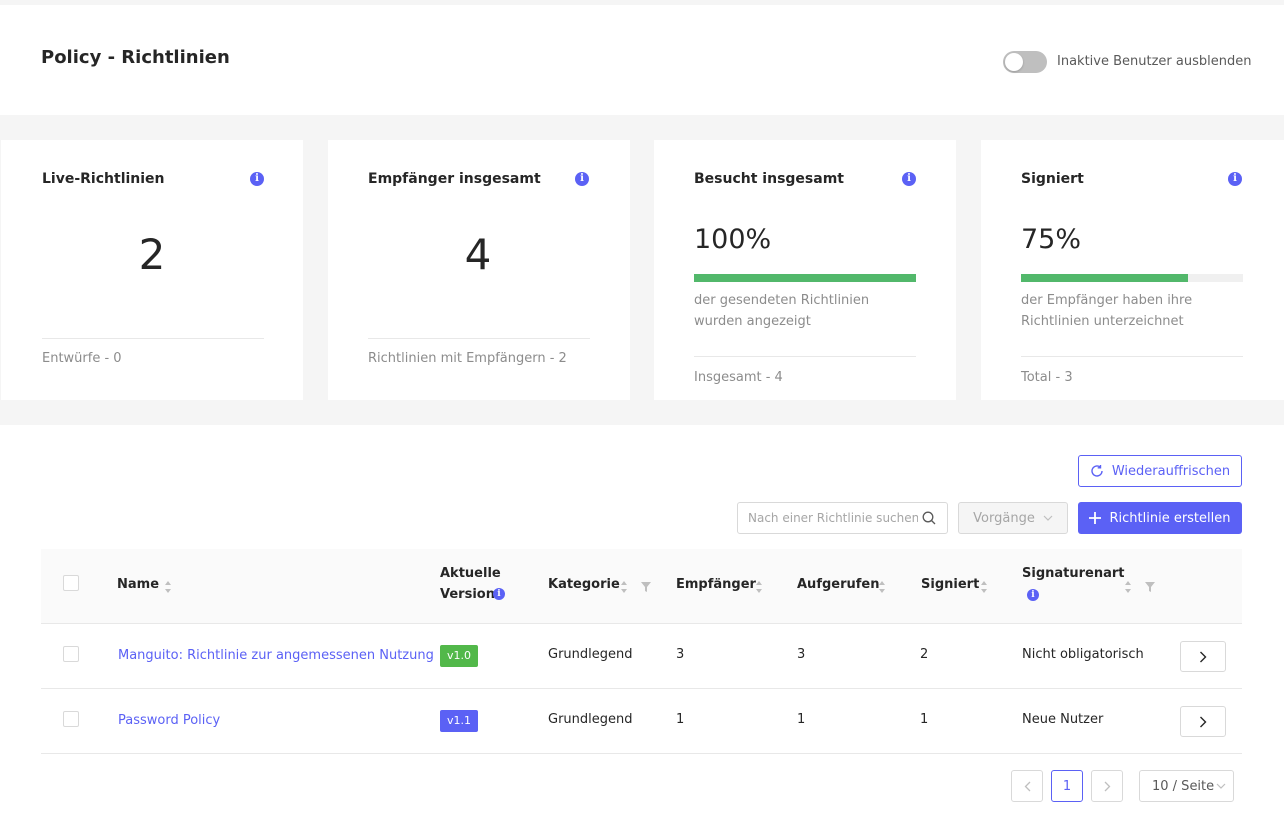 The width and height of the screenshot is (1284, 833). I want to click on column-header-signed: Signiert, so click(950, 584).